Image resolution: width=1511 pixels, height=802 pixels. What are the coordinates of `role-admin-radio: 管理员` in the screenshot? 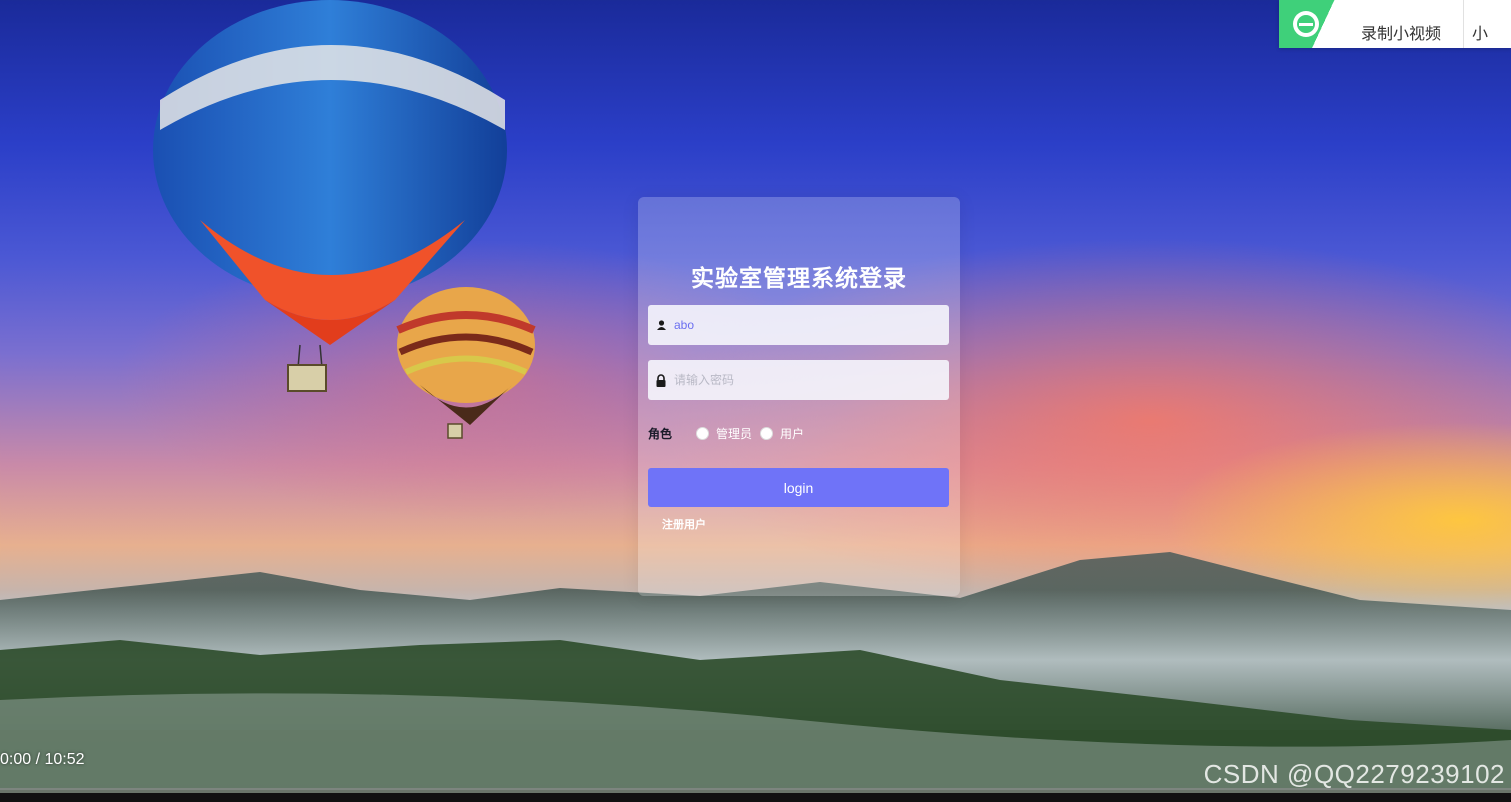 It's located at (724, 433).